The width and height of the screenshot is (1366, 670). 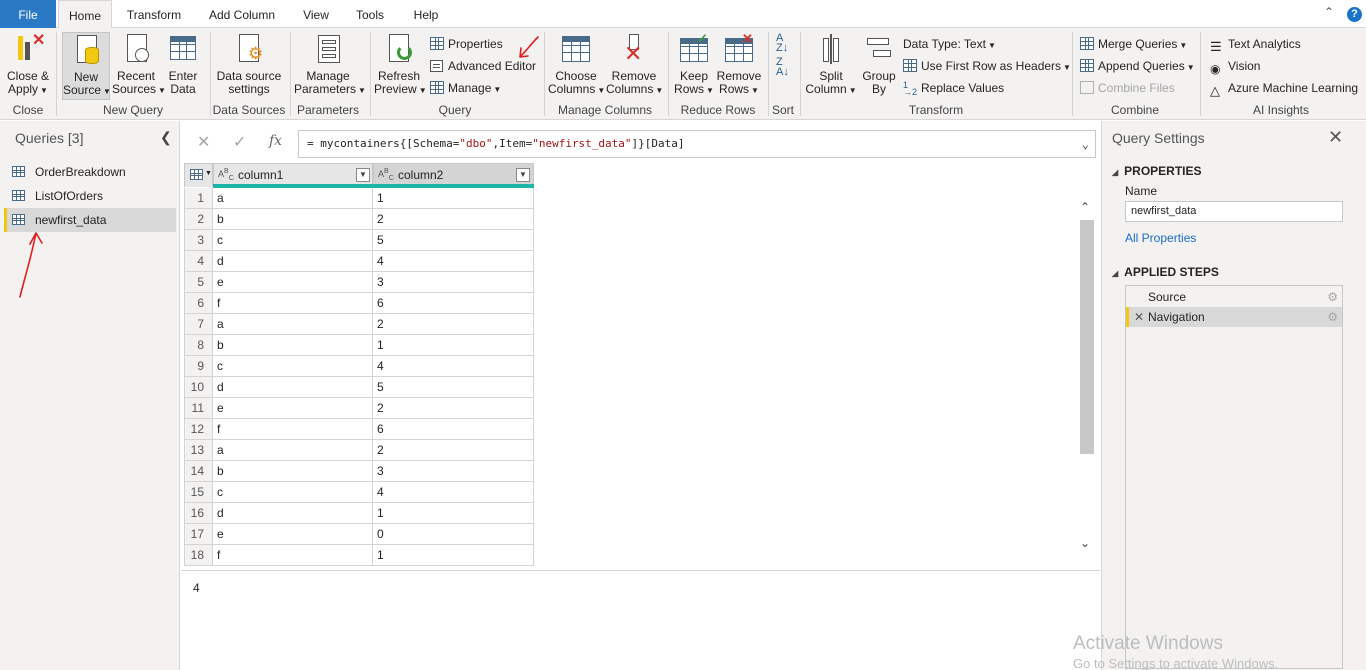 What do you see at coordinates (739, 64) in the screenshot?
I see `remove-rows-button: ✕ Remove Rows ▼` at bounding box center [739, 64].